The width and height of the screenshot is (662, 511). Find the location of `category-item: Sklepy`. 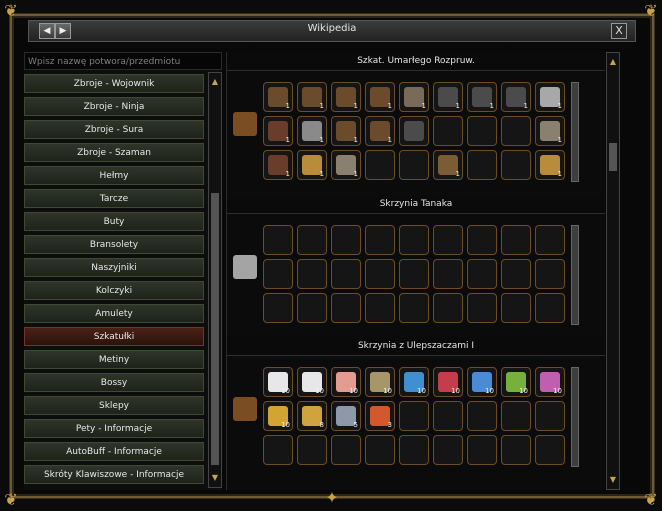

category-item: Sklepy is located at coordinates (114, 405).